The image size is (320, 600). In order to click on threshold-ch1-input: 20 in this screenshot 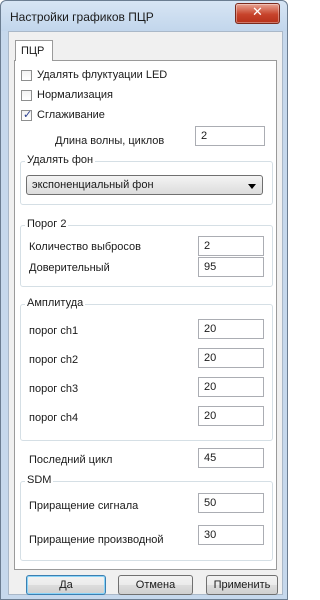, I will do `click(231, 329)`.